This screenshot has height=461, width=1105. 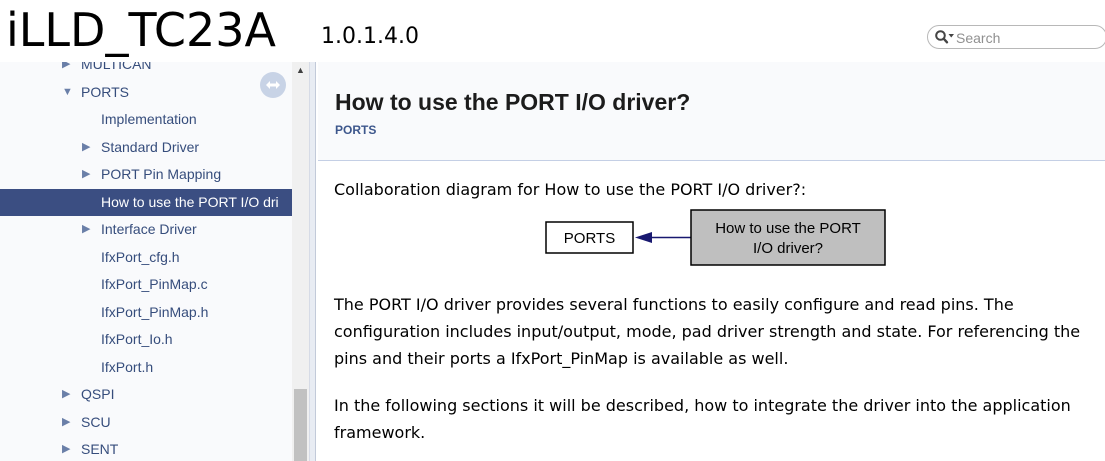 I want to click on diagram-arrowhead, so click(x=643, y=237).